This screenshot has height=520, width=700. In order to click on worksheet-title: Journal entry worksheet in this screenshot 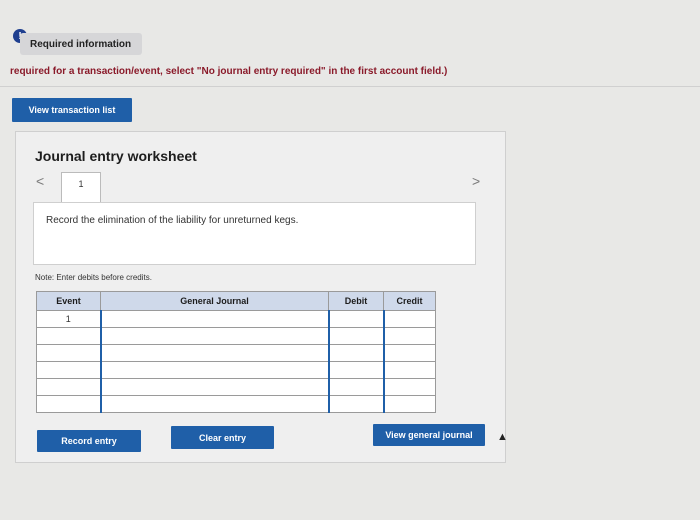, I will do `click(116, 156)`.